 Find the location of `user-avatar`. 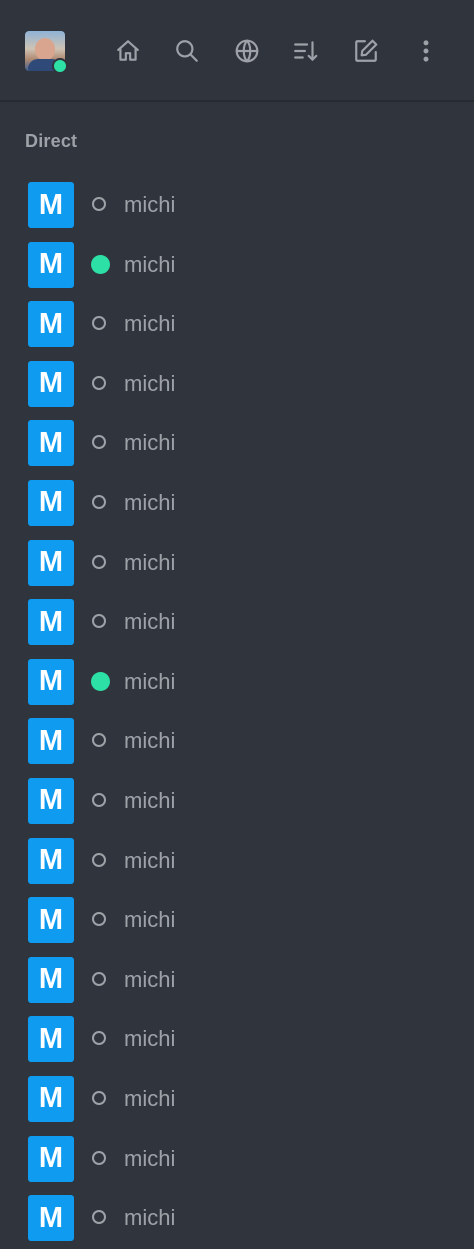

user-avatar is located at coordinates (46, 52).